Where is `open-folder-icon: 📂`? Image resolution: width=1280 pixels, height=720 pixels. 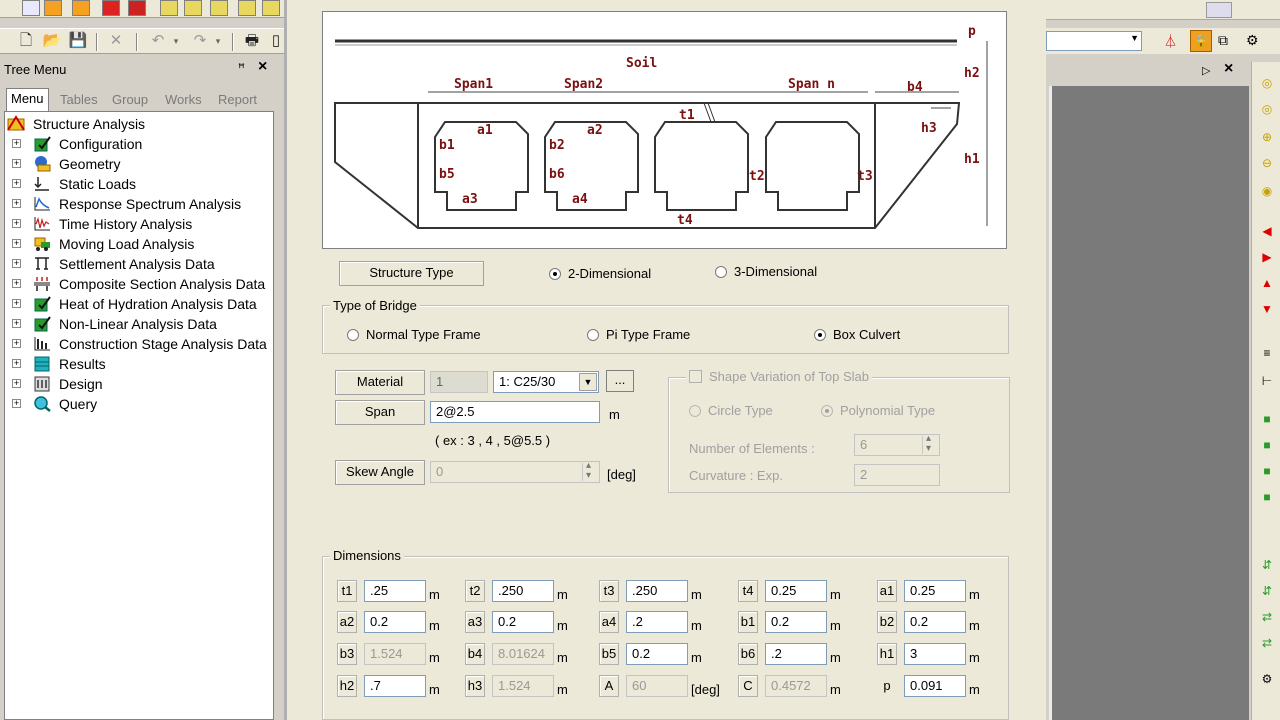 open-folder-icon: 📂 is located at coordinates (52, 41).